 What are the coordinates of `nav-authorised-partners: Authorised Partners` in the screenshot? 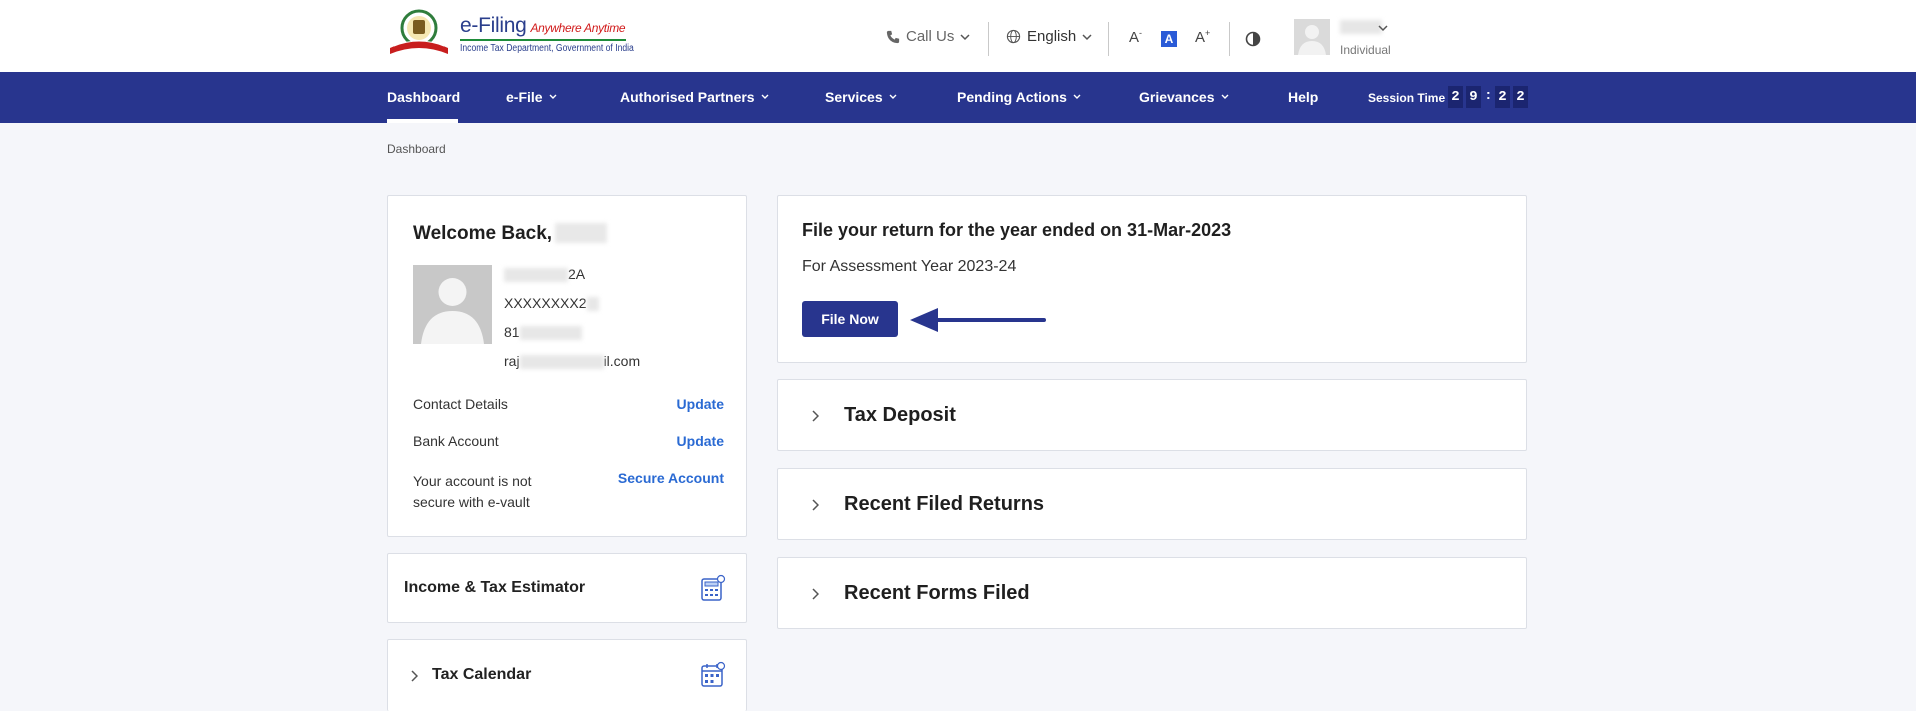 It's located at (694, 97).